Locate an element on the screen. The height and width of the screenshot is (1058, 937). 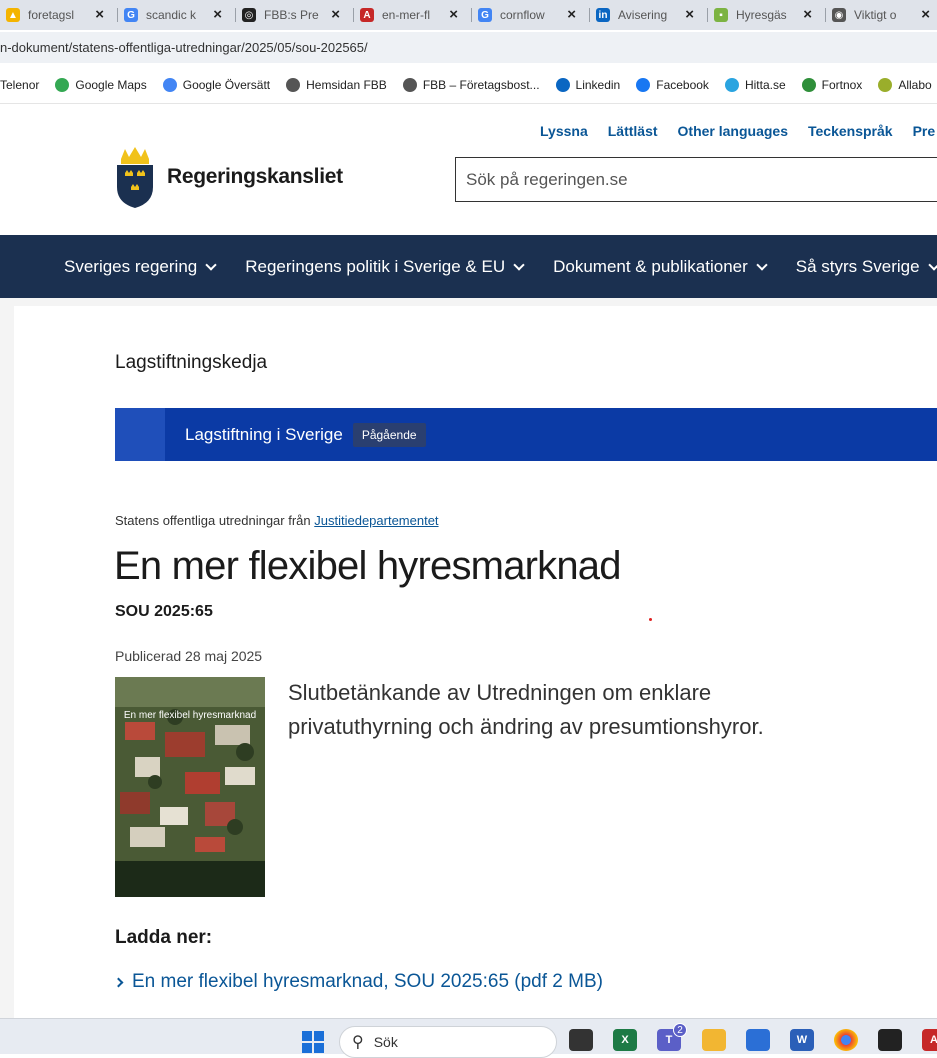
bookmark-item: Allabo is located at coordinates (905, 84).